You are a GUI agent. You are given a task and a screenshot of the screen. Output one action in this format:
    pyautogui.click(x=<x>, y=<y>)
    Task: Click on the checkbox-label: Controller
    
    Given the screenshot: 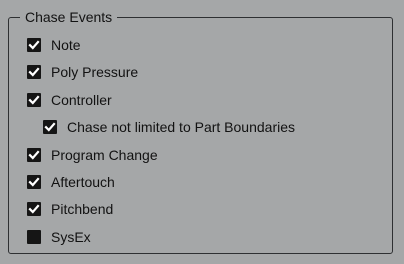 What is the action you would take?
    pyautogui.click(x=81, y=100)
    